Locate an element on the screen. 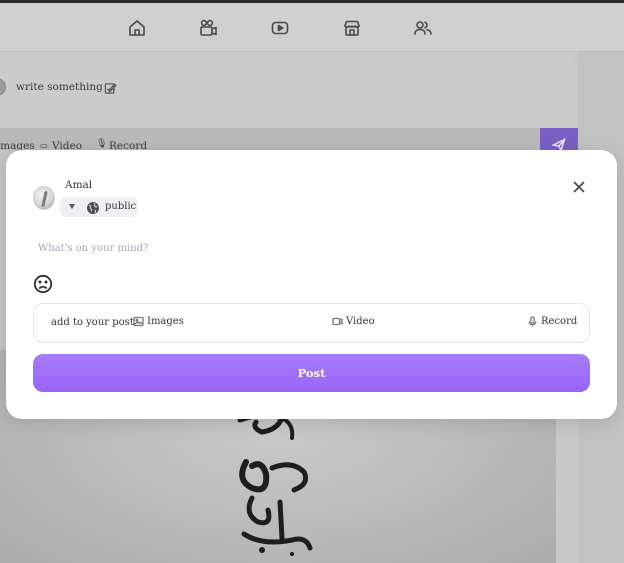  send-icon is located at coordinates (559, 140).